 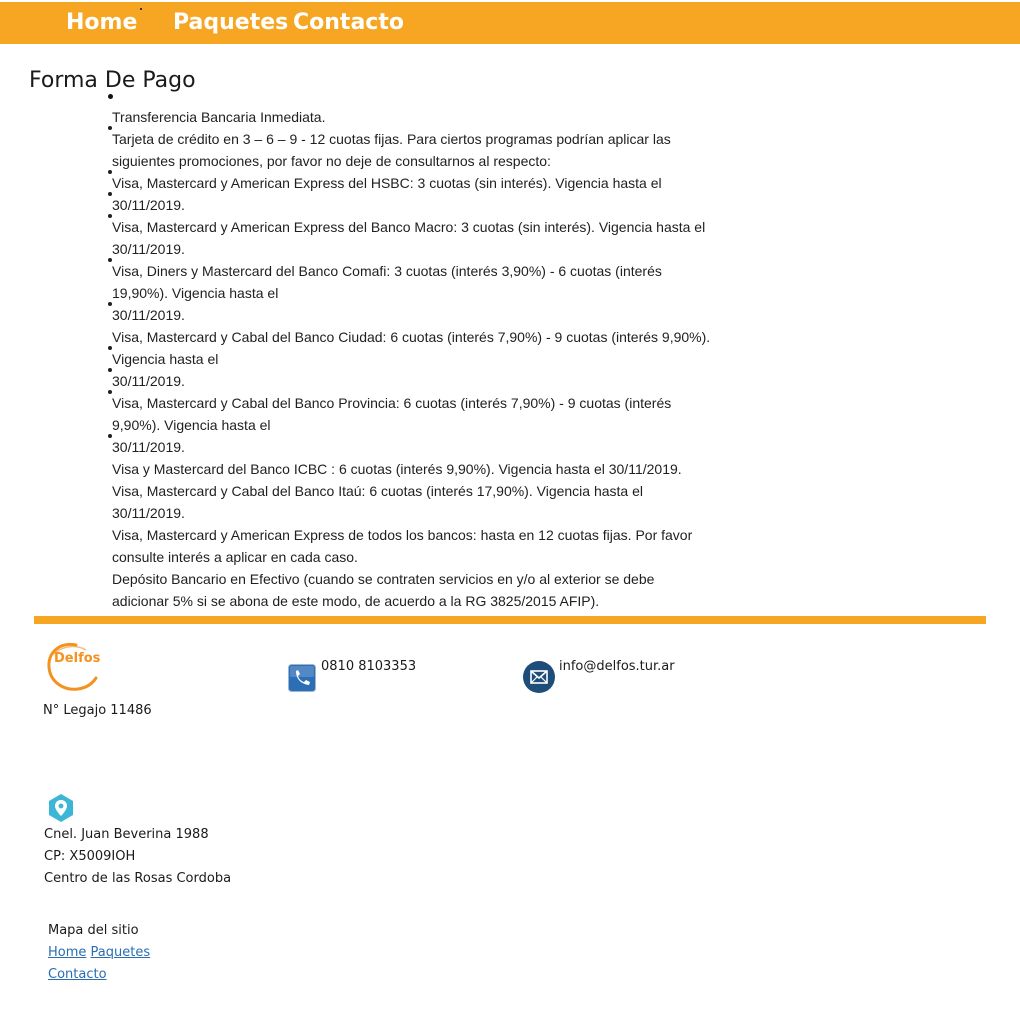 What do you see at coordinates (77, 658) in the screenshot?
I see `logo-wordmark: Delfos` at bounding box center [77, 658].